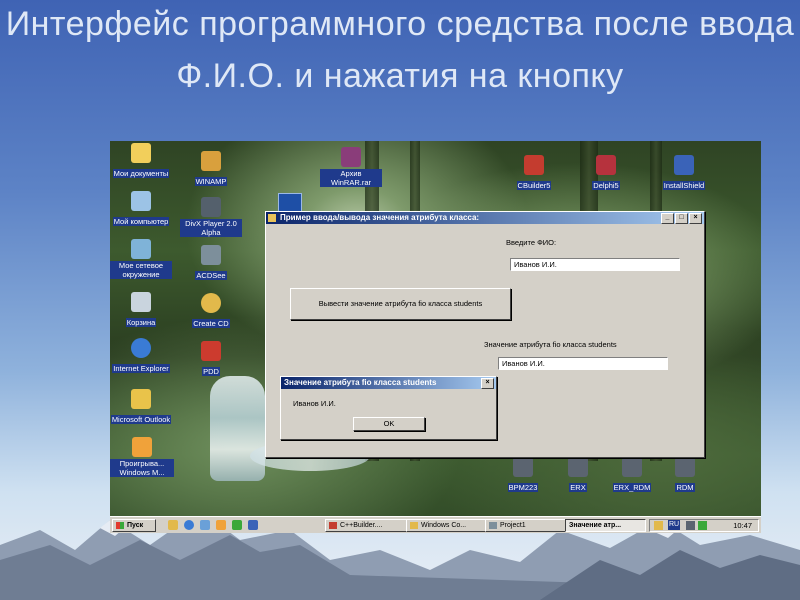  Describe the element at coordinates (141, 162) in the screenshot. I see `desktop-icon-my-documents: Мои документы` at that location.